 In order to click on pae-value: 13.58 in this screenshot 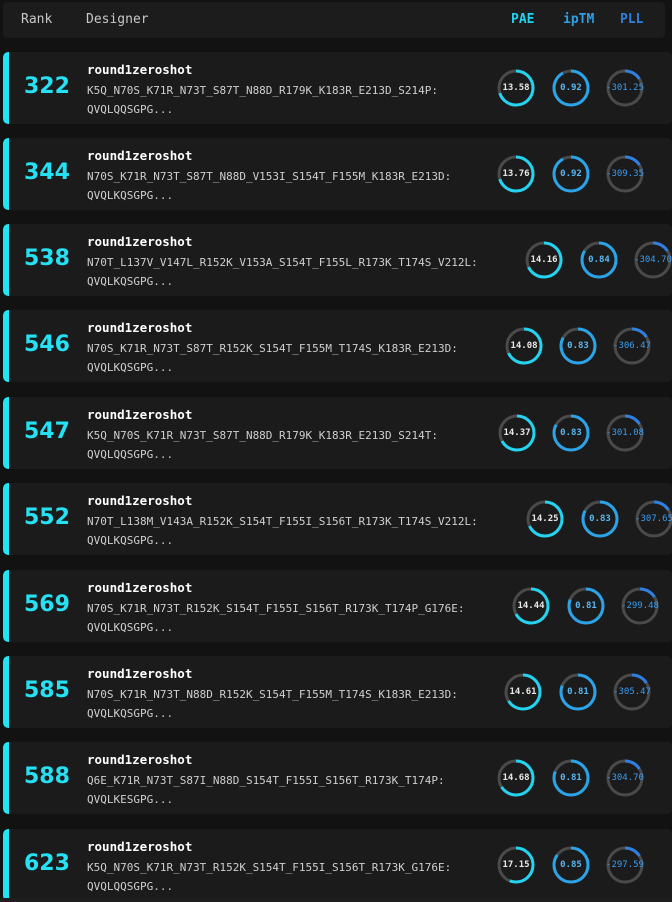, I will do `click(516, 88)`.